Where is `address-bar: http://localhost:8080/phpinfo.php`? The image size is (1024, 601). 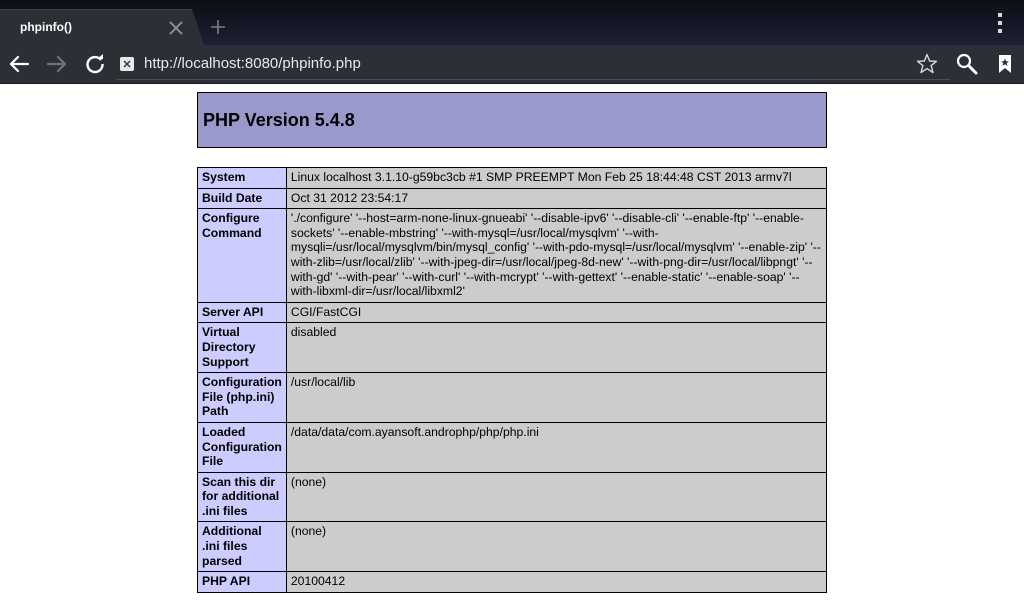 address-bar: http://localhost:8080/phpinfo.php is located at coordinates (533, 65).